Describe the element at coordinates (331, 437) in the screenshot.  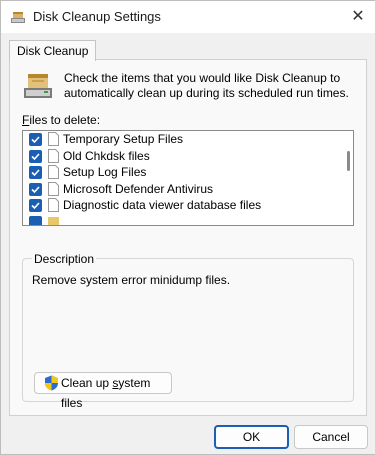
I see `cancel-button: Cancel` at that location.